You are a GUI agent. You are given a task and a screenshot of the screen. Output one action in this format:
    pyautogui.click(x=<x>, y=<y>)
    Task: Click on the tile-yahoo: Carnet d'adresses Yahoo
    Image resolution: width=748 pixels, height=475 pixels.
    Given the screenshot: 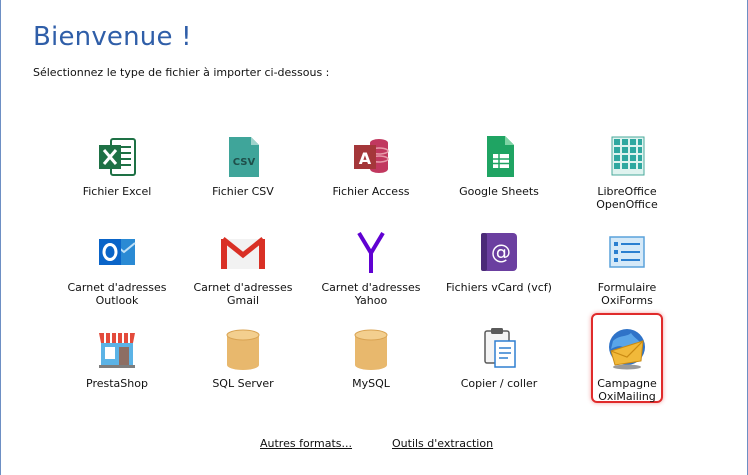 What is the action you would take?
    pyautogui.click(x=371, y=274)
    